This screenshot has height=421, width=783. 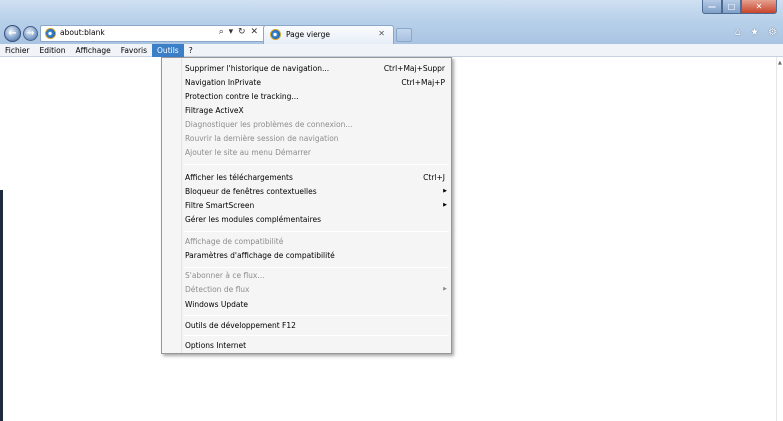 I want to click on window-edge, so click(x=1, y=305).